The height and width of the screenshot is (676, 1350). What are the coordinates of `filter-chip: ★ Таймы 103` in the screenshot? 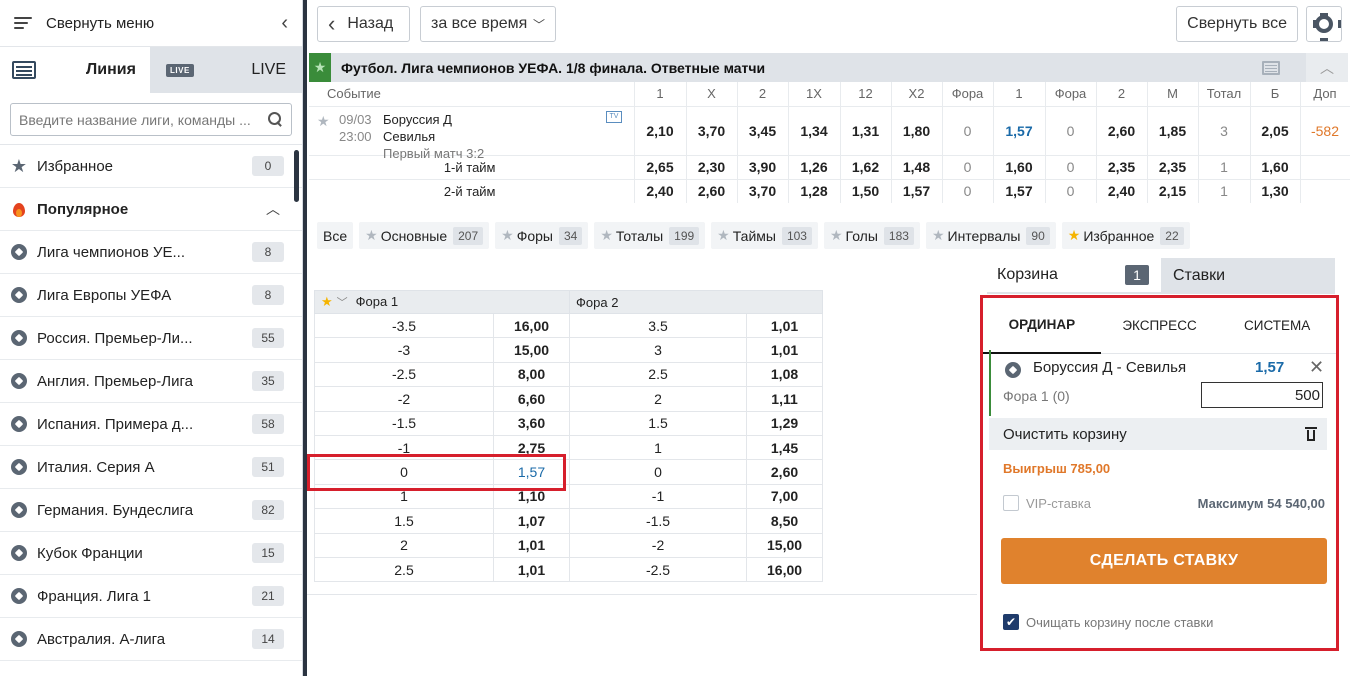 It's located at (764, 235).